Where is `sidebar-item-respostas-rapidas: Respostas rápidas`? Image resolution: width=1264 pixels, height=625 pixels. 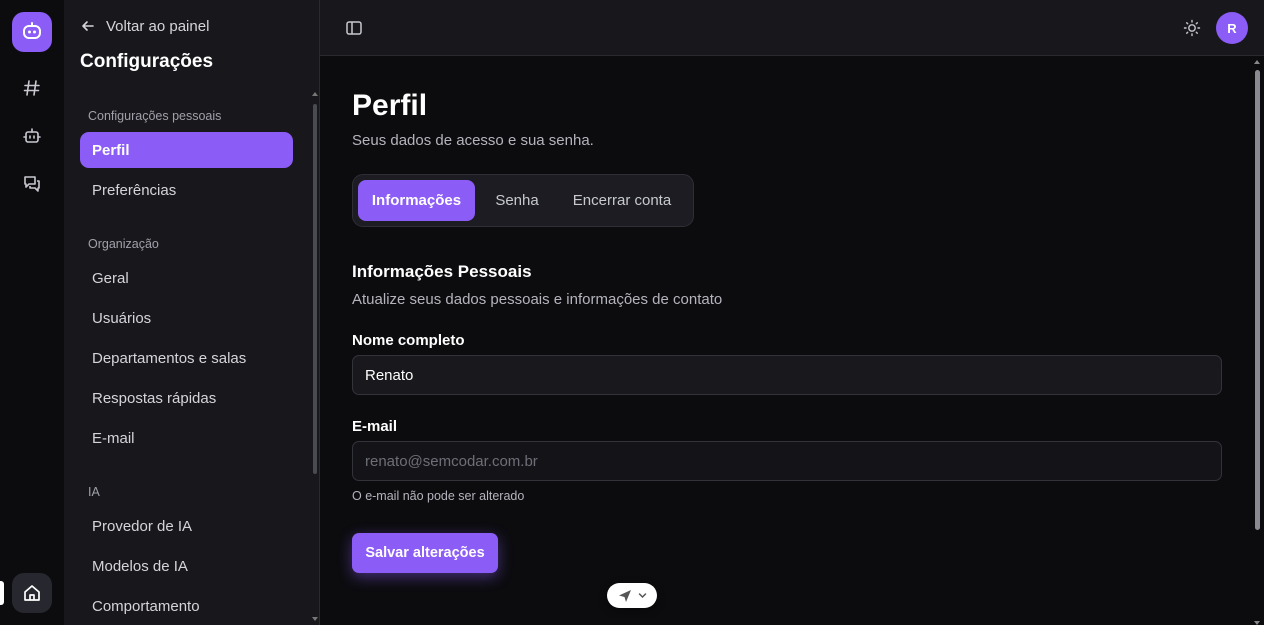 sidebar-item-respostas-rapidas: Respostas rápidas is located at coordinates (186, 398).